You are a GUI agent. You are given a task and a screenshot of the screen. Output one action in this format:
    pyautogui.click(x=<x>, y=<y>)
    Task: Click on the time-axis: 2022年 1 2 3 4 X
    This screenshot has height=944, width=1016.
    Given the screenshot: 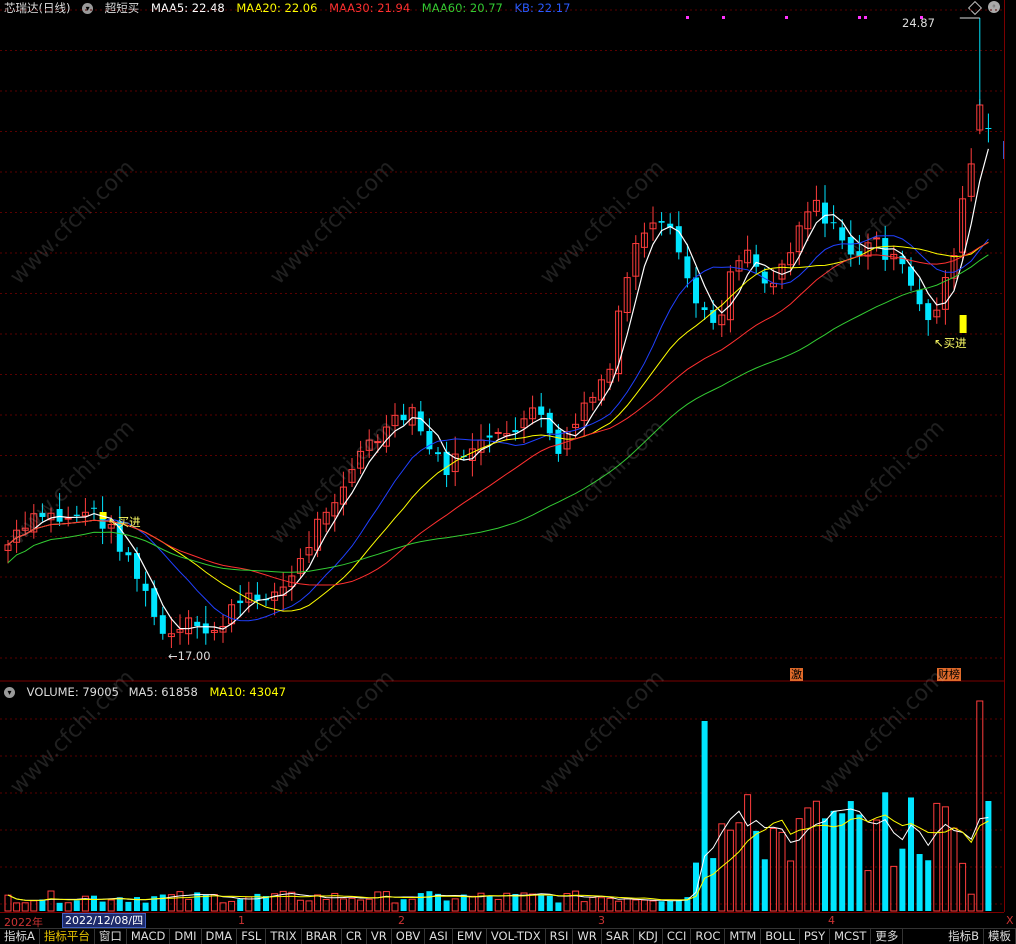 What is the action you would take?
    pyautogui.click(x=507, y=920)
    